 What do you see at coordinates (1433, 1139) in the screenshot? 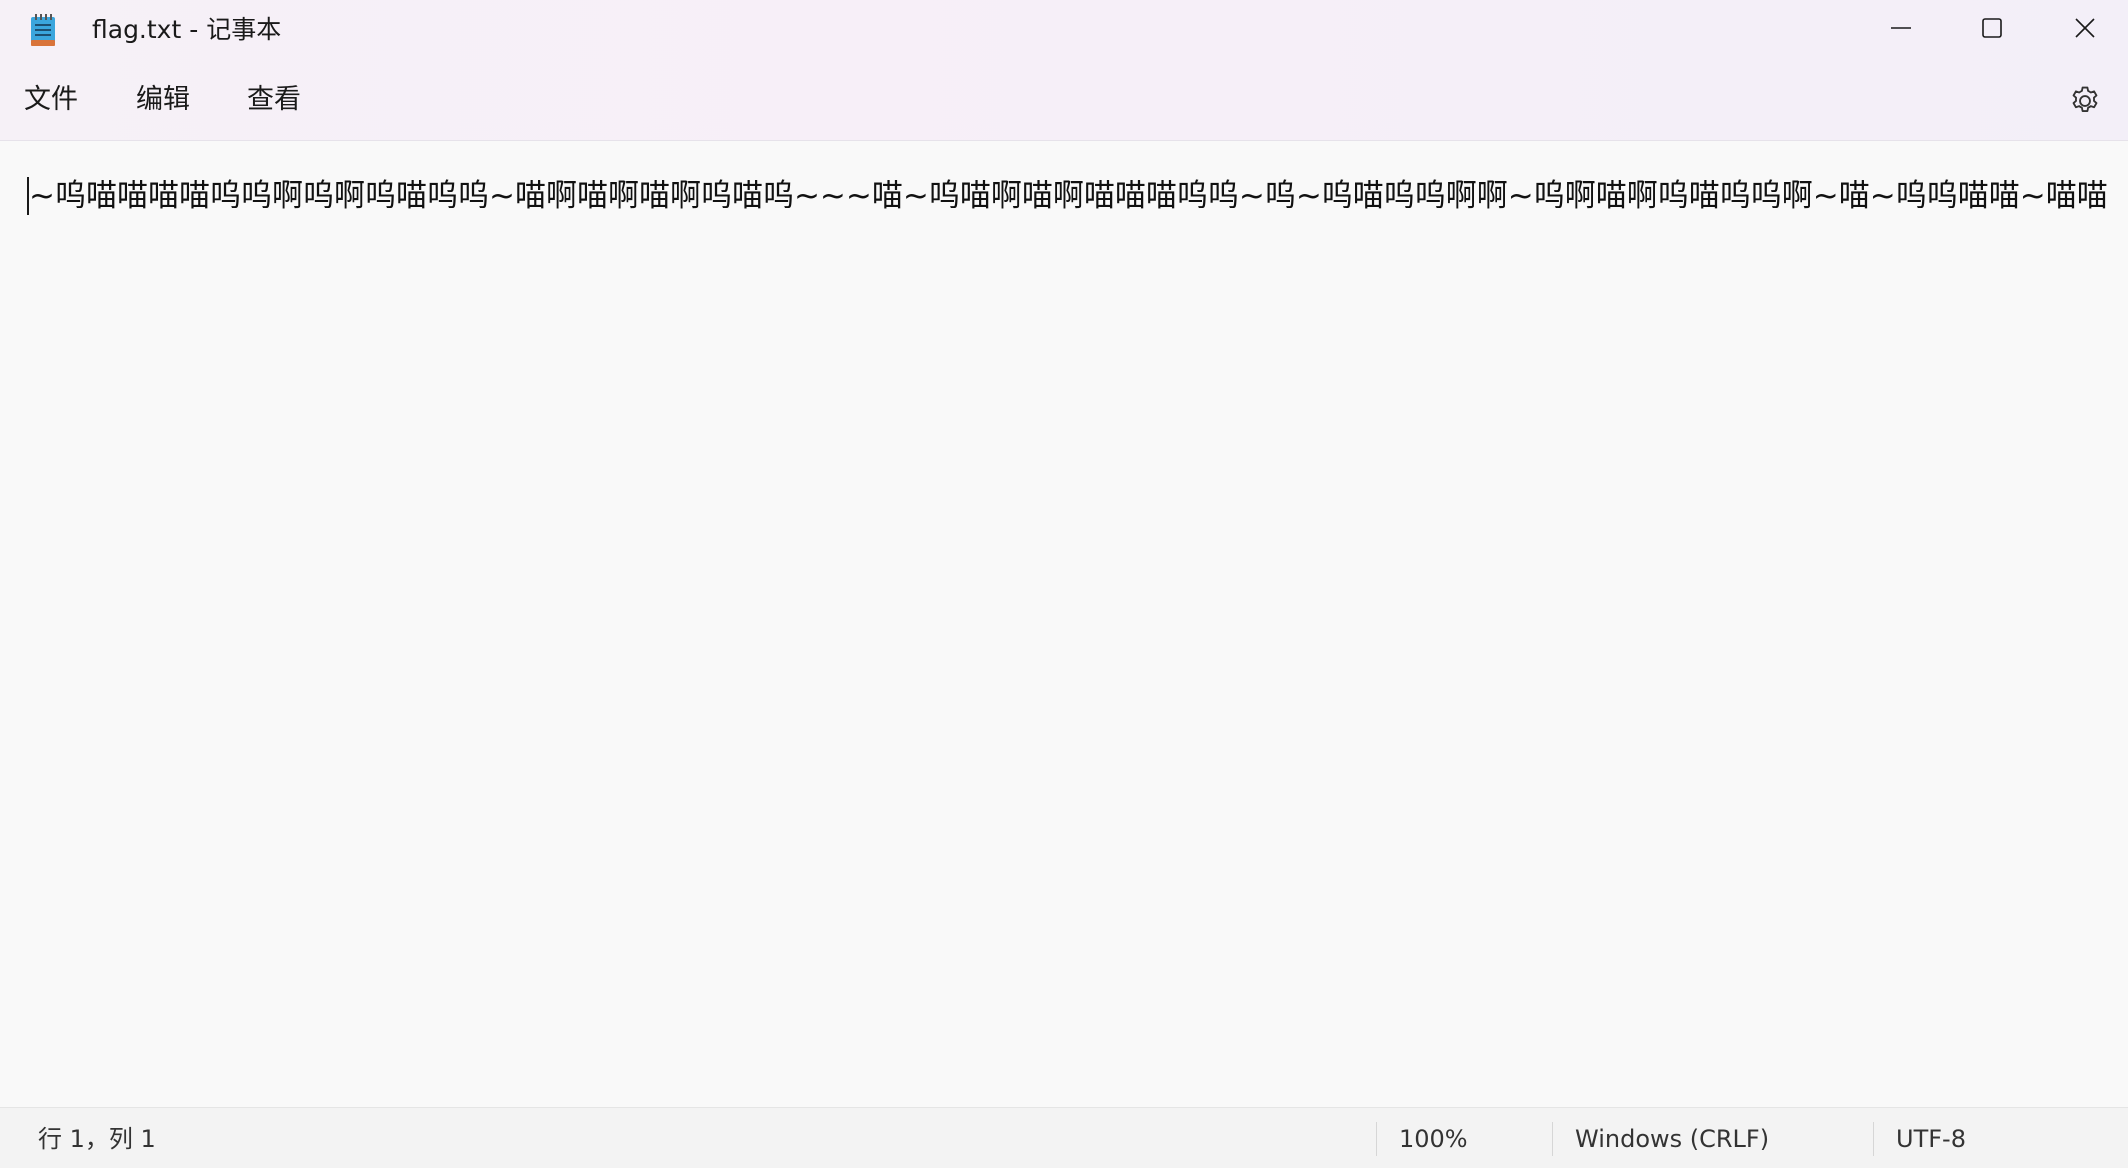
I see `zoom-level: 100%` at bounding box center [1433, 1139].